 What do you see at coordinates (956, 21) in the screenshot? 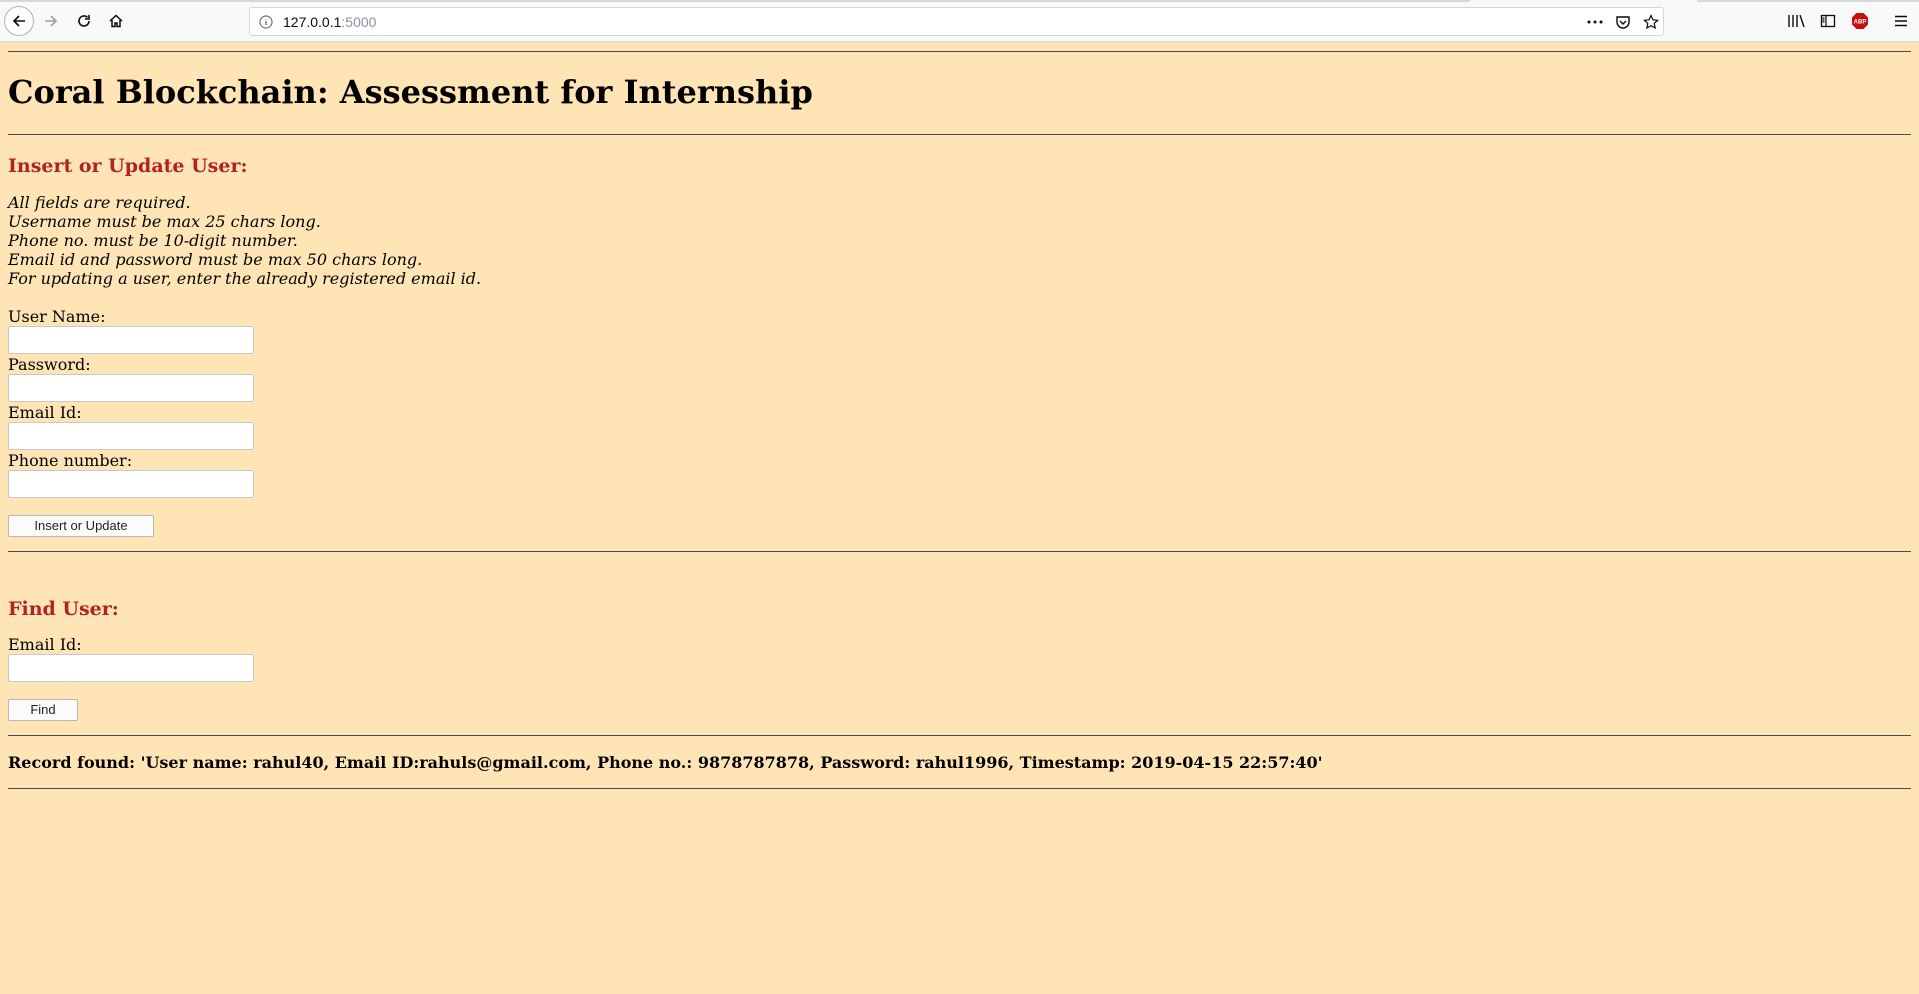
I see `address-bar: 127.0.0.1:5000` at bounding box center [956, 21].